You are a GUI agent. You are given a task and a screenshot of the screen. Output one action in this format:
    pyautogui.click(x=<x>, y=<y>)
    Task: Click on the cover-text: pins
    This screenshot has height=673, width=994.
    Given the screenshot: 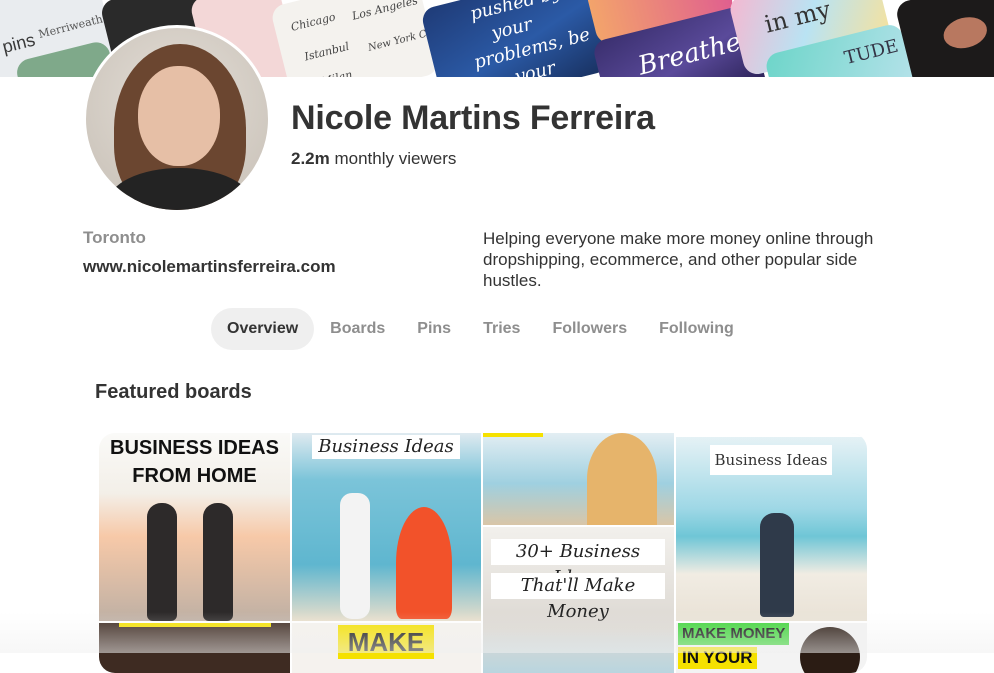 What is the action you would take?
    pyautogui.click(x=19, y=43)
    